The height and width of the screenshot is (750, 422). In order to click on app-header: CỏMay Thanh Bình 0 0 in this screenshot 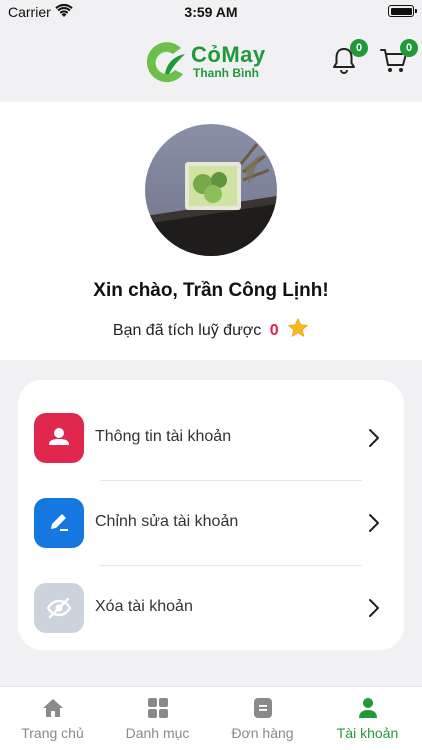, I will do `click(211, 63)`.